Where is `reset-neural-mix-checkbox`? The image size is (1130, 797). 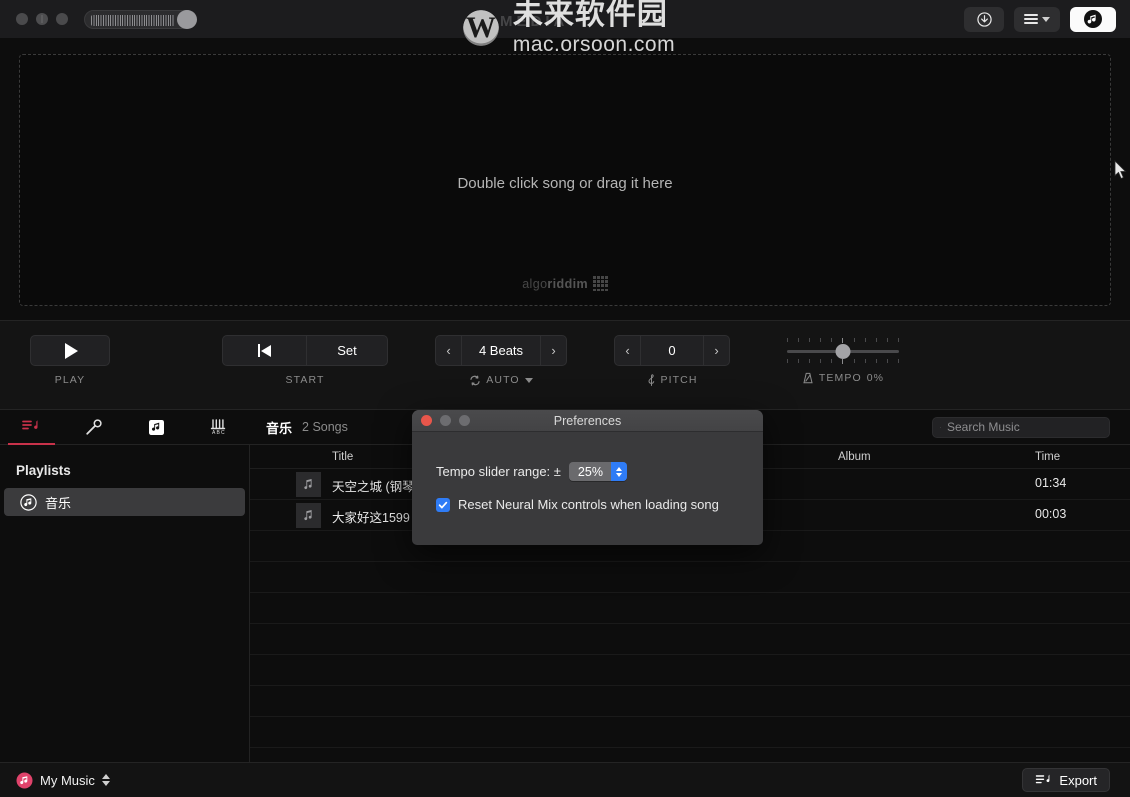 reset-neural-mix-checkbox is located at coordinates (443, 504).